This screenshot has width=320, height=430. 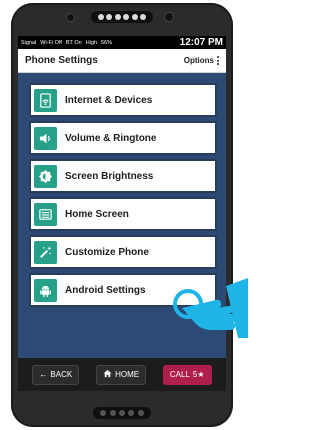 I want to click on sensor-icon, so click(x=70, y=17).